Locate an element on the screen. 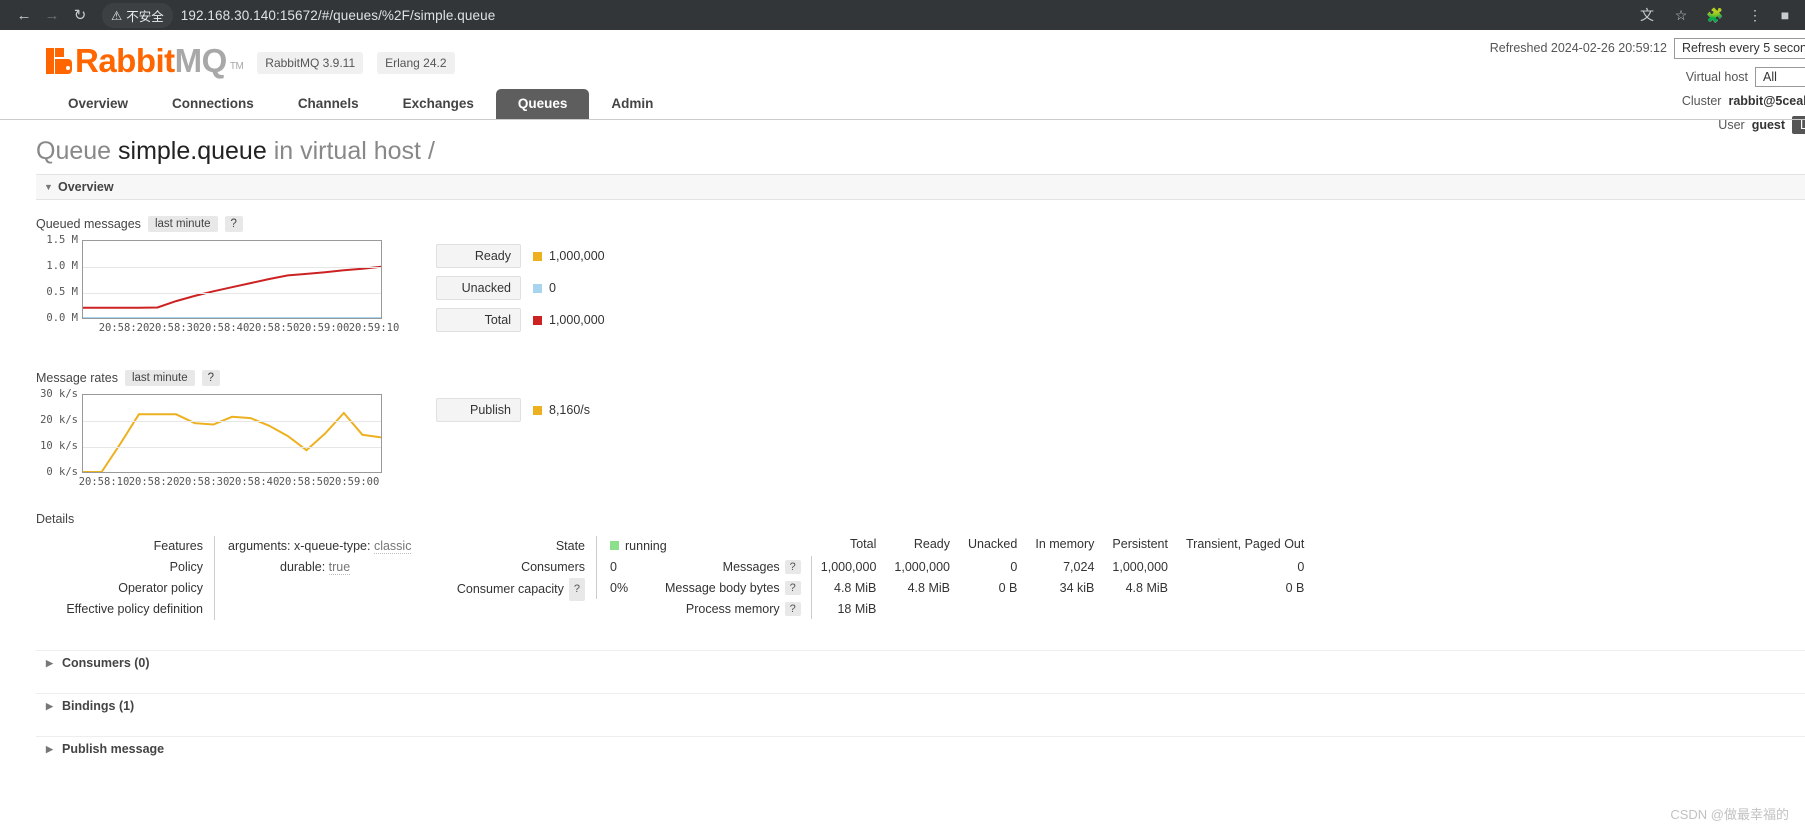  vhost-label: Virtual host is located at coordinates (1716, 76).